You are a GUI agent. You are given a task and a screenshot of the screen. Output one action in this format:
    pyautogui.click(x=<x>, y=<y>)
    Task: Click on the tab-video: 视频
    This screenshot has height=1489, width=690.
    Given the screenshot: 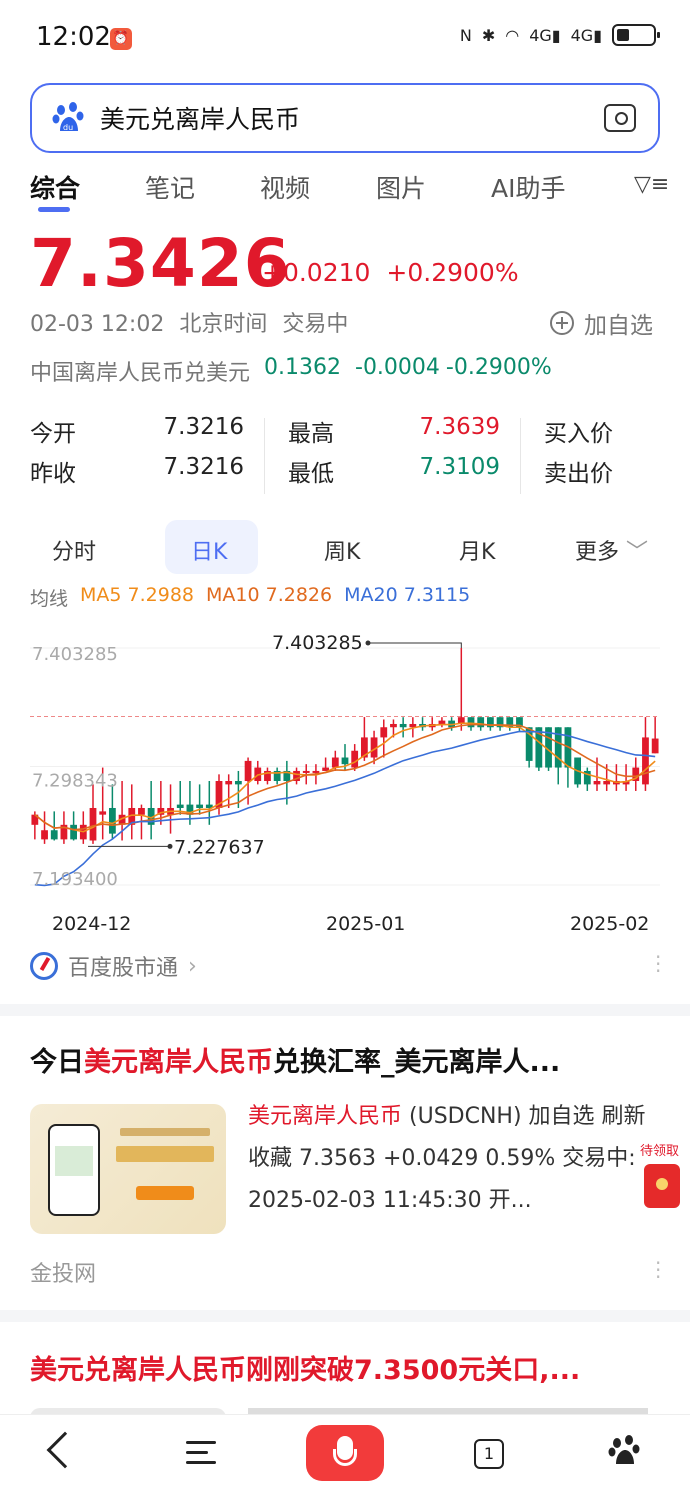 What is the action you would take?
    pyautogui.click(x=285, y=187)
    